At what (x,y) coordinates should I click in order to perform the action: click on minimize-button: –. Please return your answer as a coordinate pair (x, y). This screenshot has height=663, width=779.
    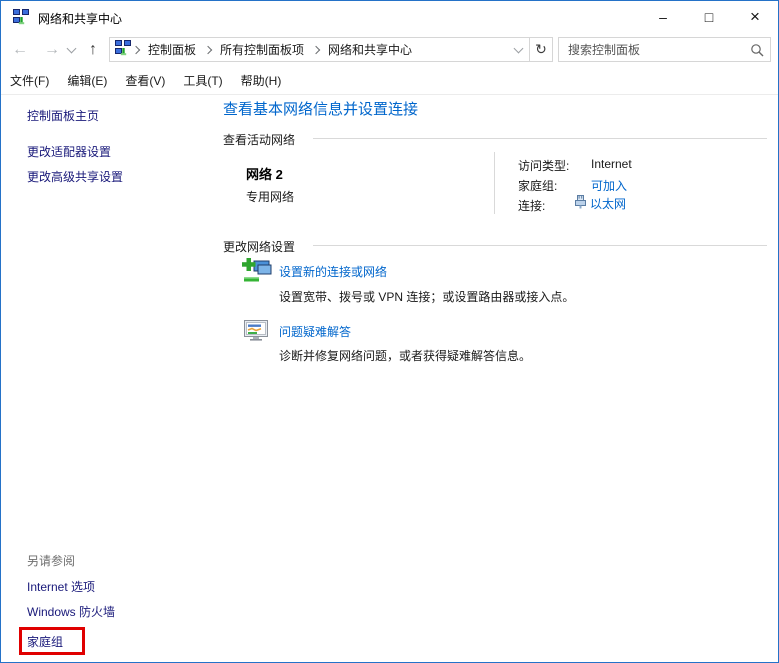
    Looking at the image, I should click on (663, 16).